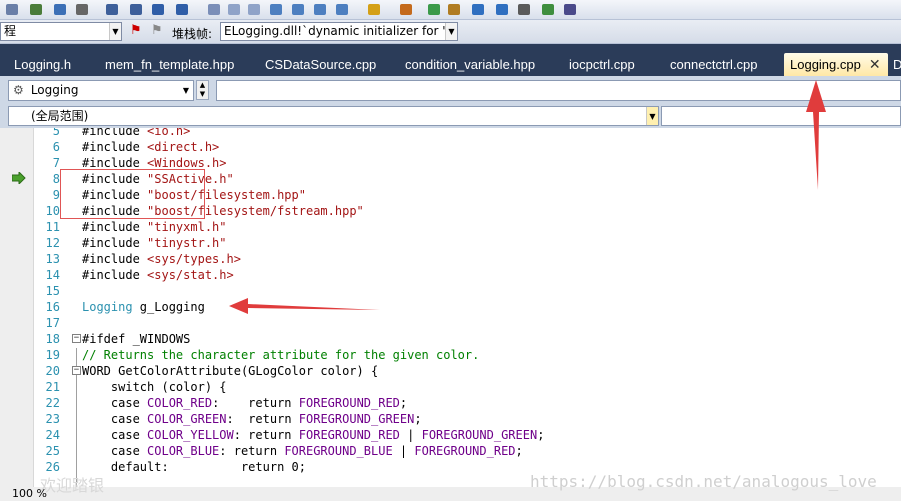 This screenshot has height=501, width=901. Describe the element at coordinates (450, 291) in the screenshot. I see `code-line: 15` at that location.